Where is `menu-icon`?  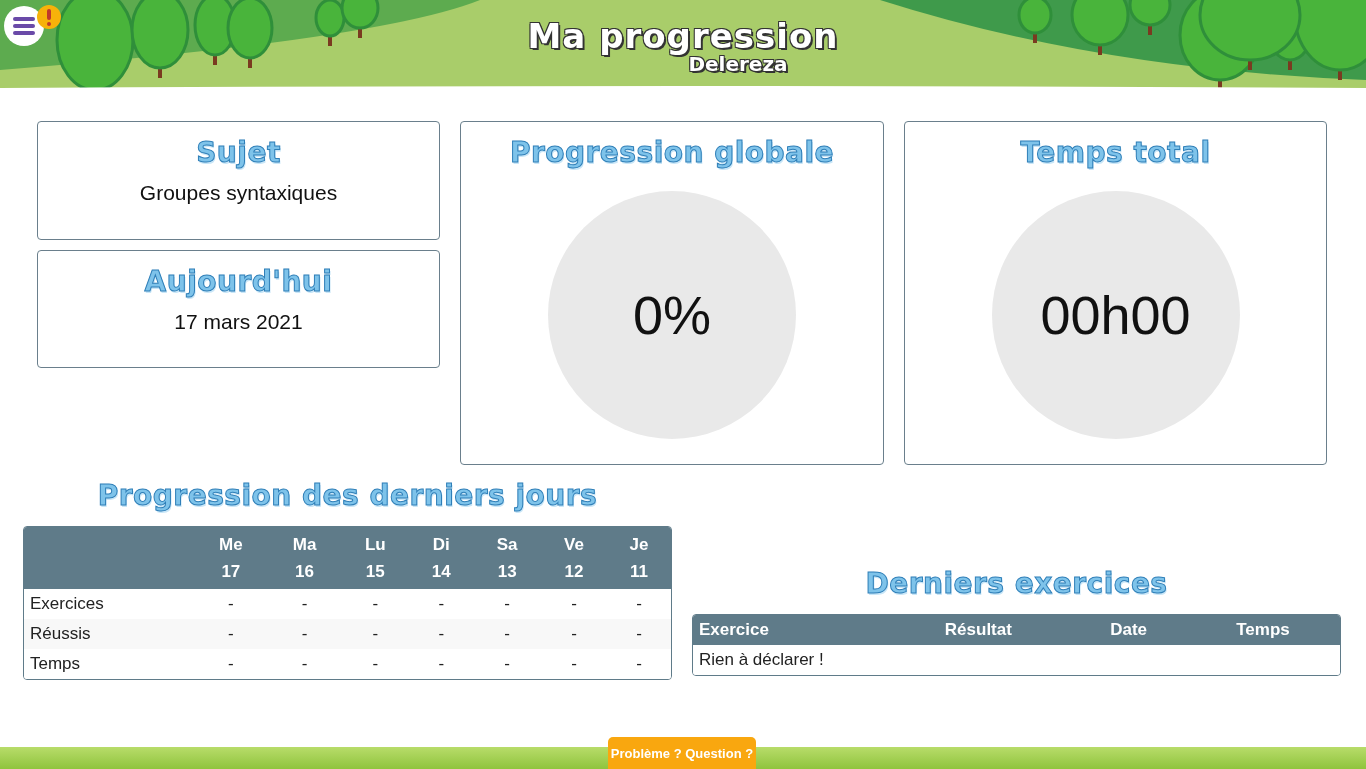
menu-icon is located at coordinates (24, 26).